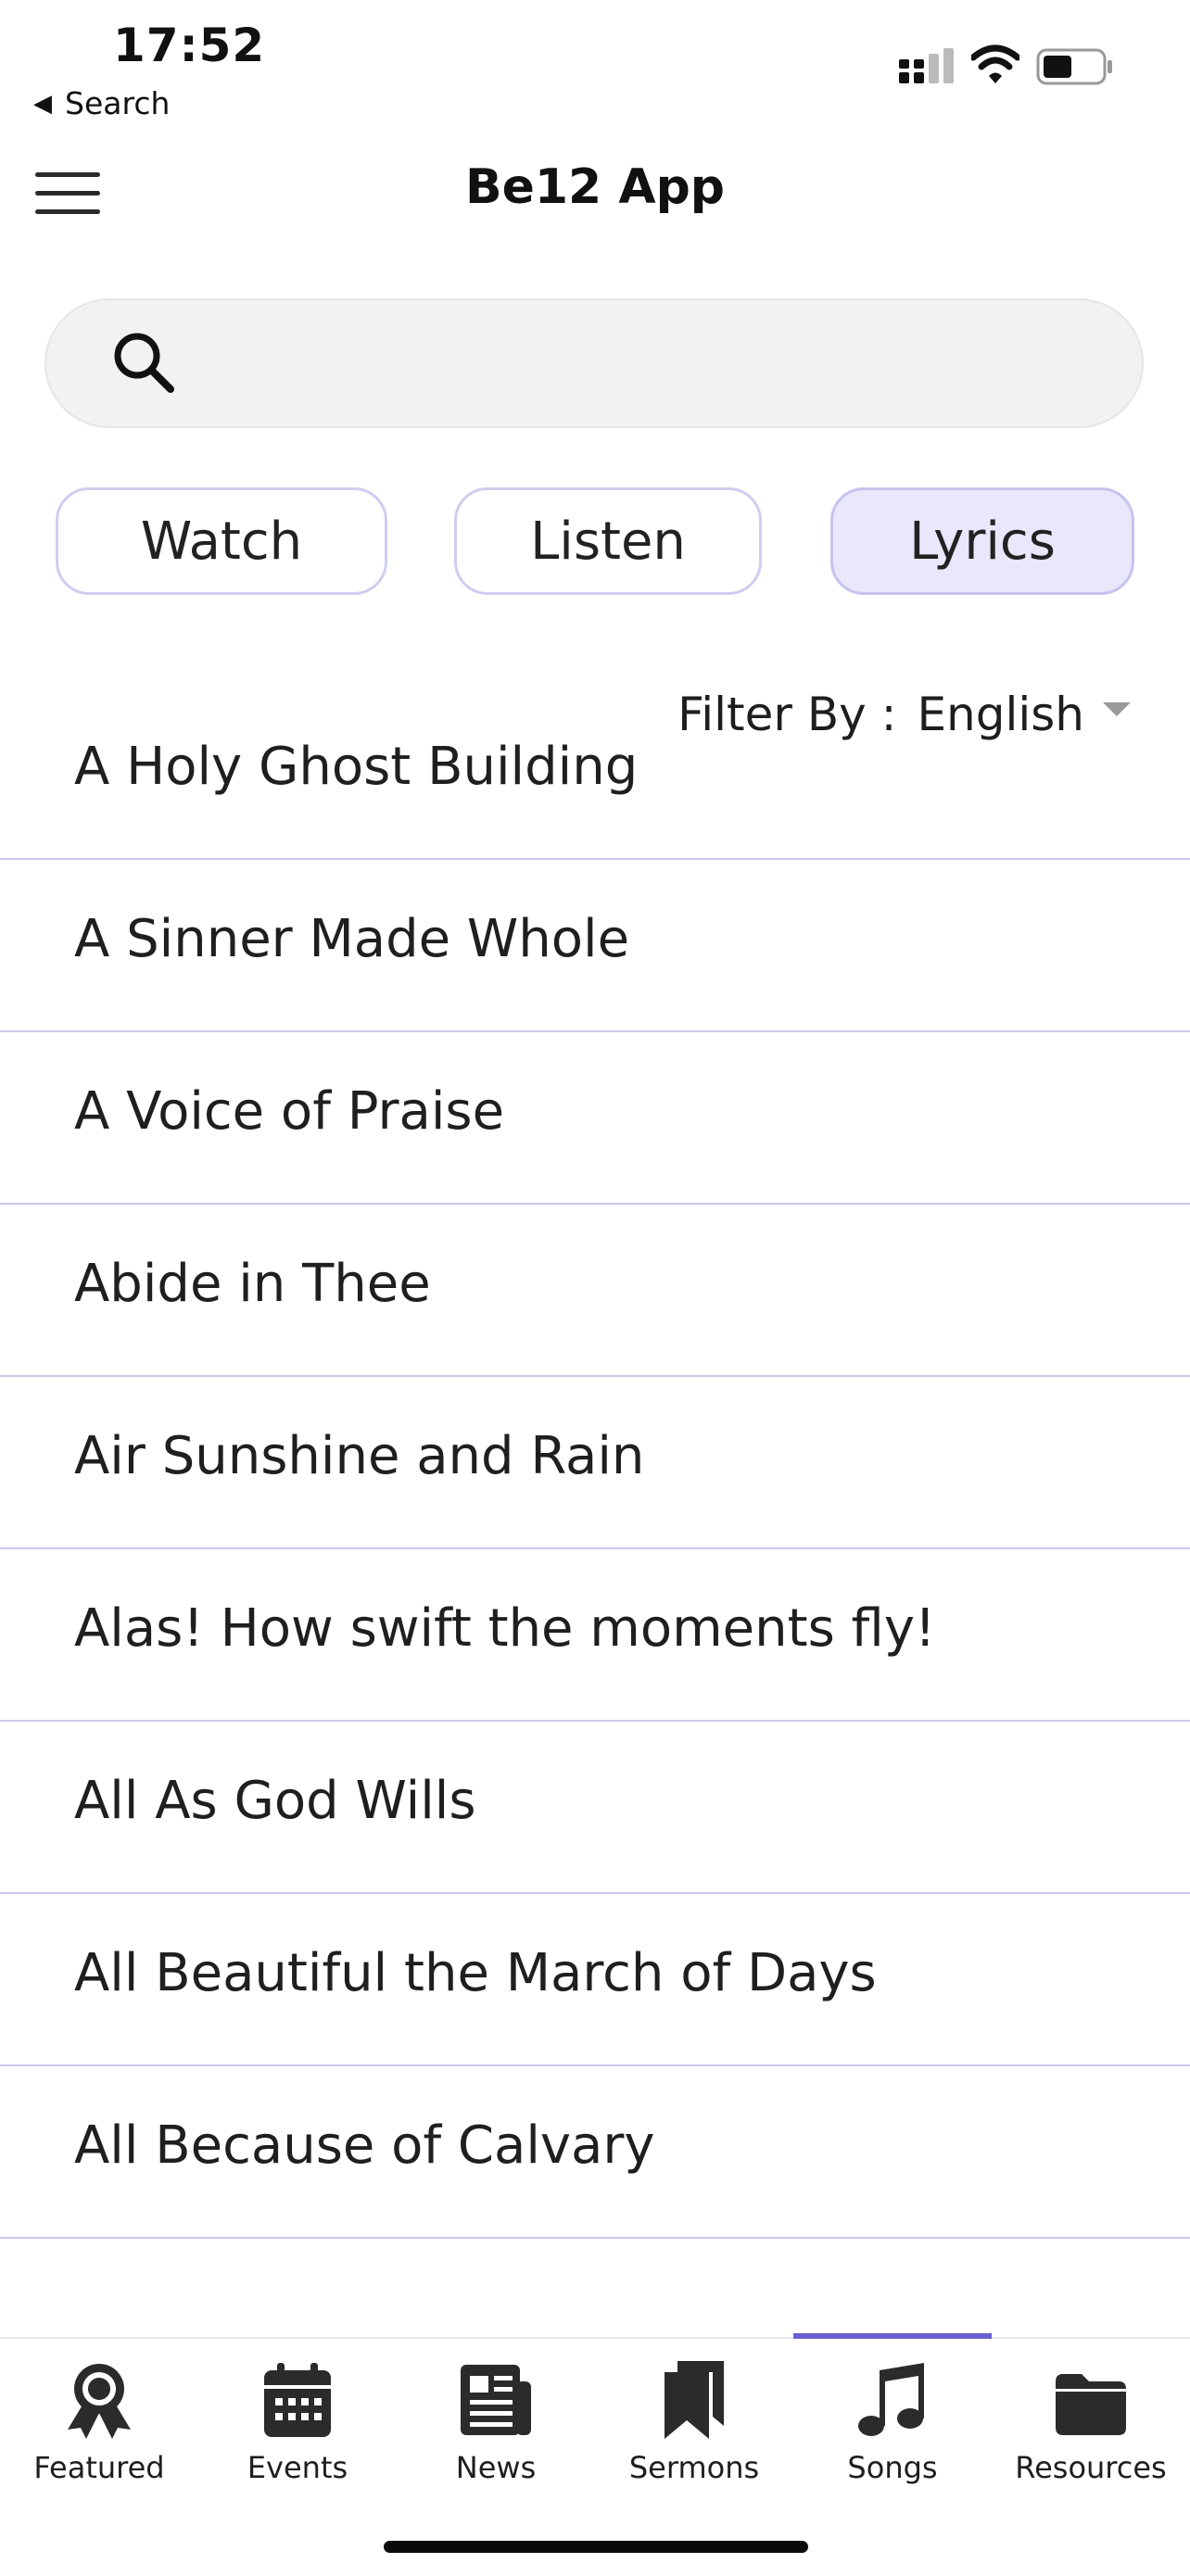 The width and height of the screenshot is (1190, 2576). What do you see at coordinates (596, 2547) in the screenshot?
I see `home-indicator` at bounding box center [596, 2547].